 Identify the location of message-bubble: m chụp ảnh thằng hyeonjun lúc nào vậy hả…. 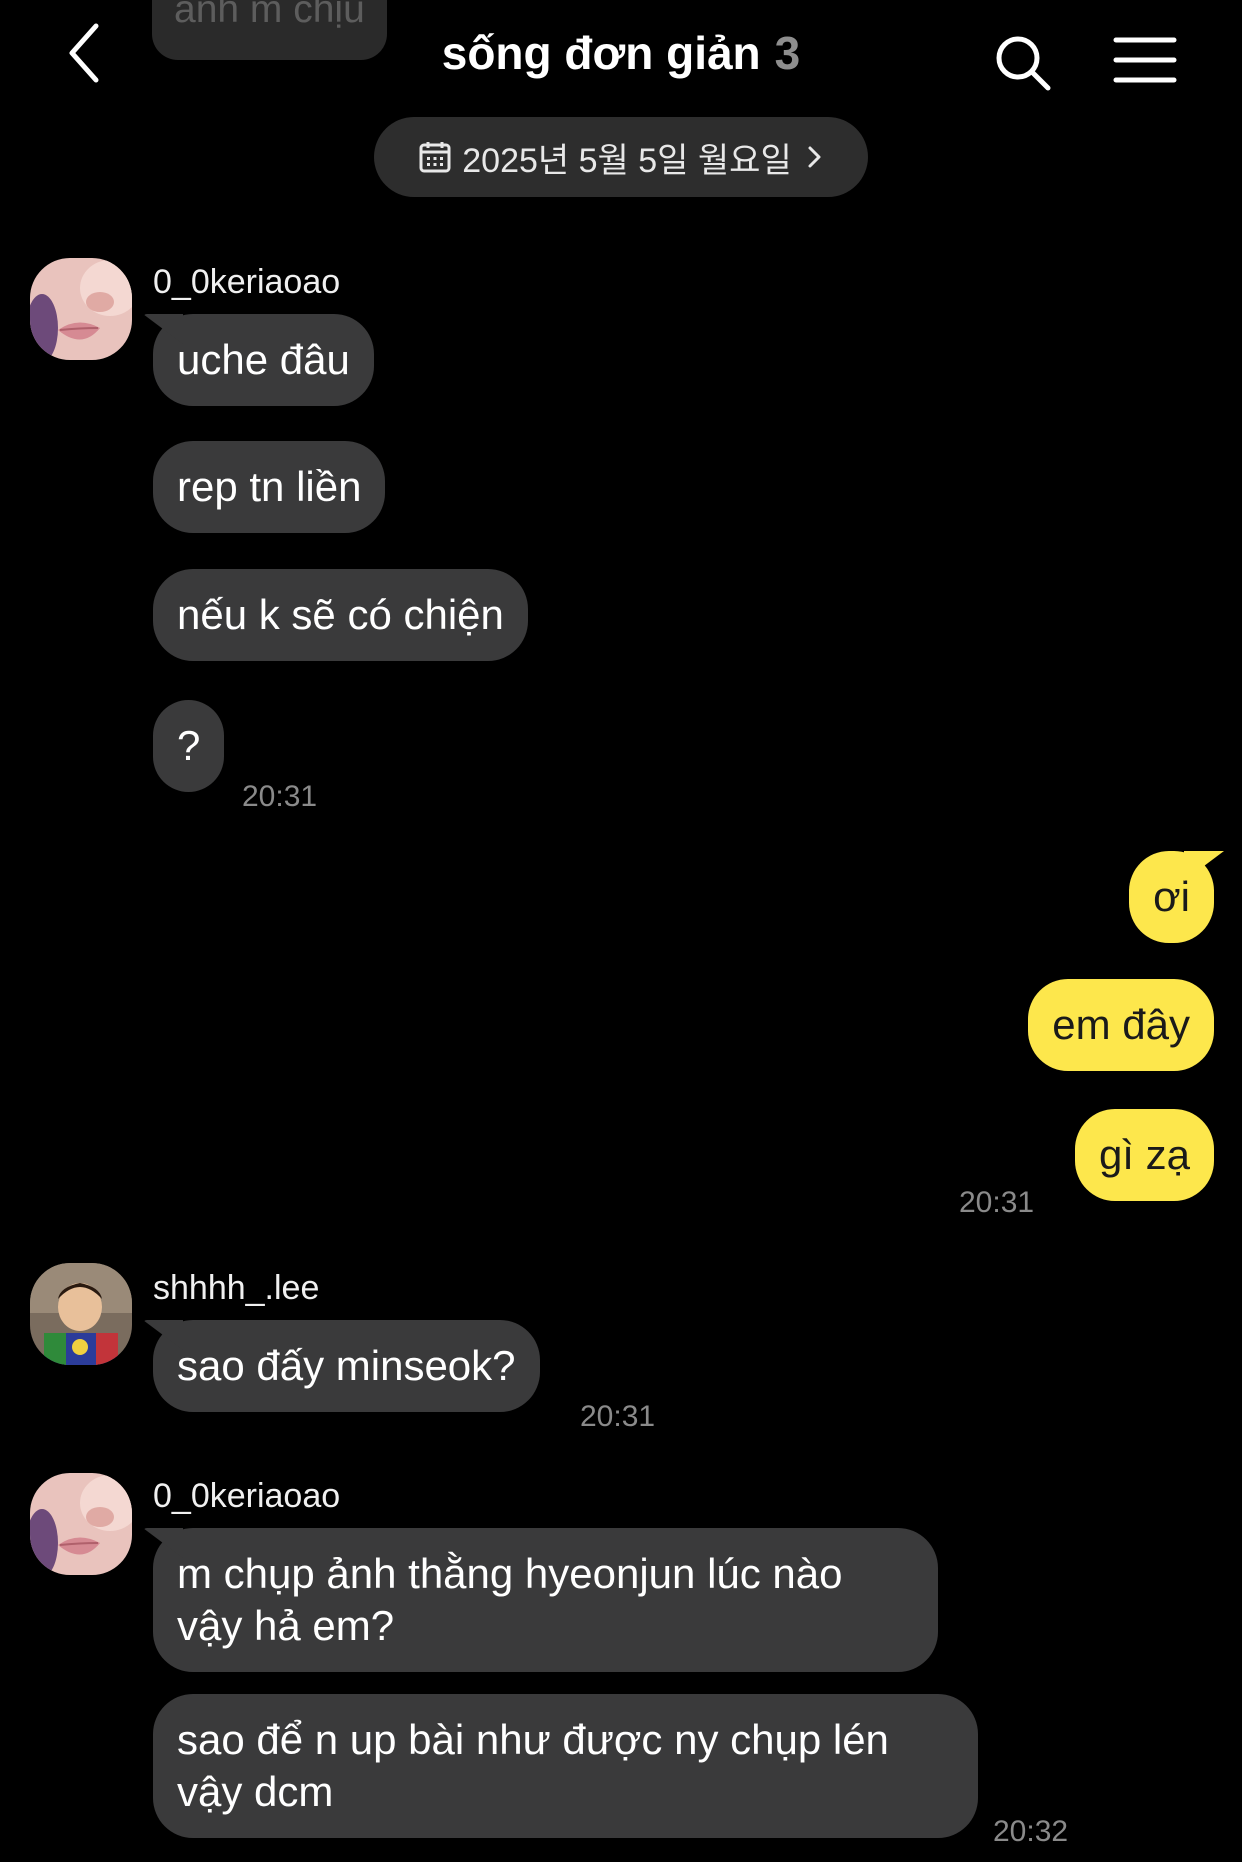
(545, 1600).